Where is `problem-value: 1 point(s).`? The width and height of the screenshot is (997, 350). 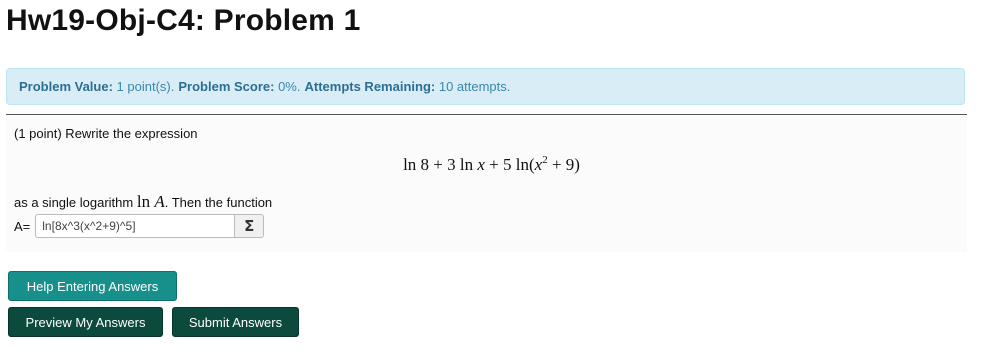
problem-value: 1 point(s). is located at coordinates (145, 86).